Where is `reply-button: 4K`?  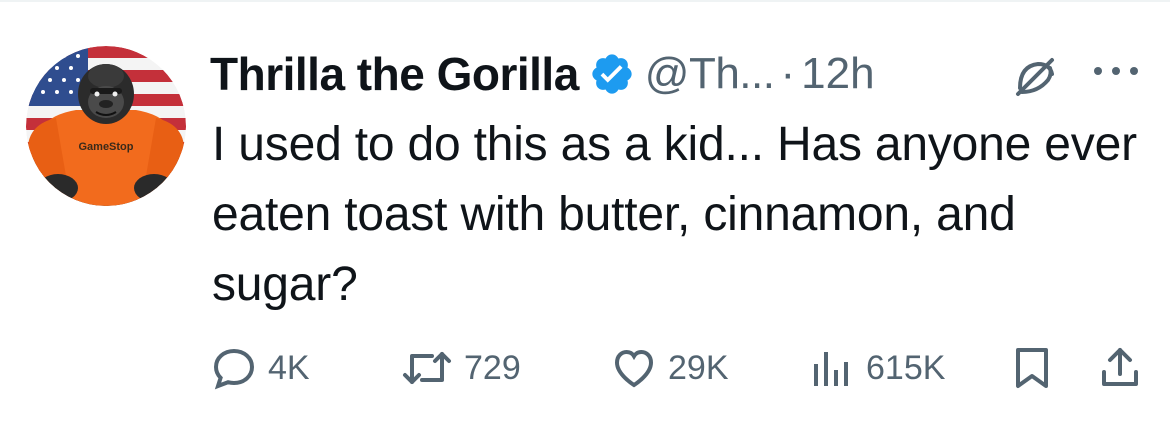
reply-button: 4K is located at coordinates (260, 368).